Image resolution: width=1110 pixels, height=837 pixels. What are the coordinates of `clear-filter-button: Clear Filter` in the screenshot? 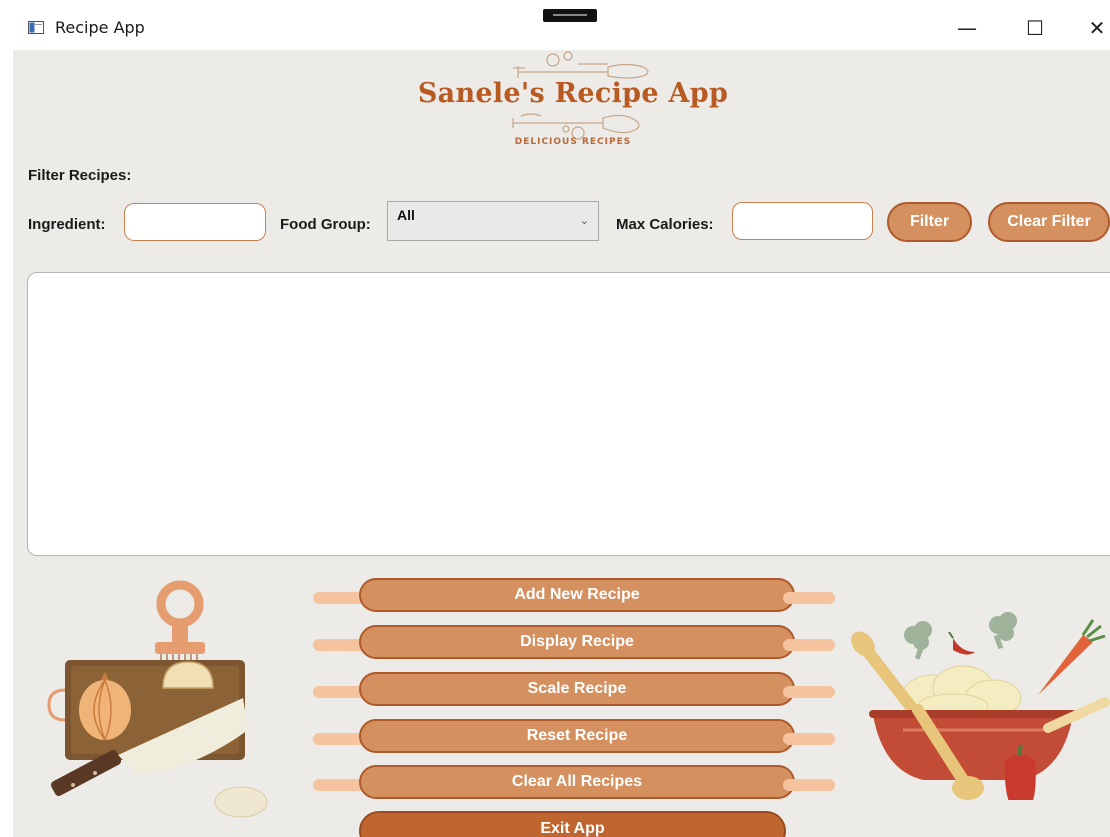 It's located at (1049, 222).